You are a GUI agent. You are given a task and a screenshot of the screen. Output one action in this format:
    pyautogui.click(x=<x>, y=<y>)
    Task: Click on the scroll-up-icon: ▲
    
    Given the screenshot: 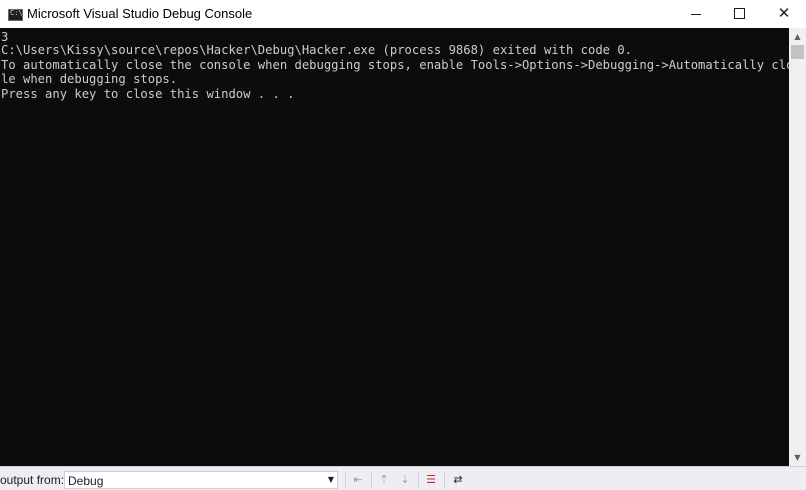 What is the action you would take?
    pyautogui.click(x=797, y=36)
    